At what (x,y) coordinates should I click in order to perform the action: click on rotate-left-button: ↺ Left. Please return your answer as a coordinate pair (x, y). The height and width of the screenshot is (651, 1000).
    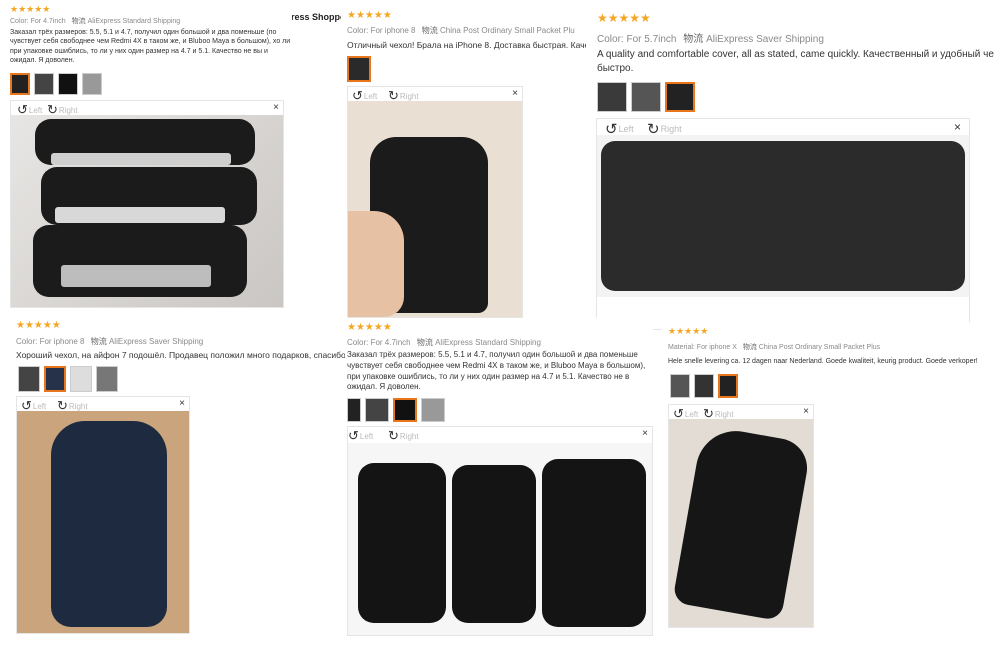
    Looking at the image, I should click on (360, 436).